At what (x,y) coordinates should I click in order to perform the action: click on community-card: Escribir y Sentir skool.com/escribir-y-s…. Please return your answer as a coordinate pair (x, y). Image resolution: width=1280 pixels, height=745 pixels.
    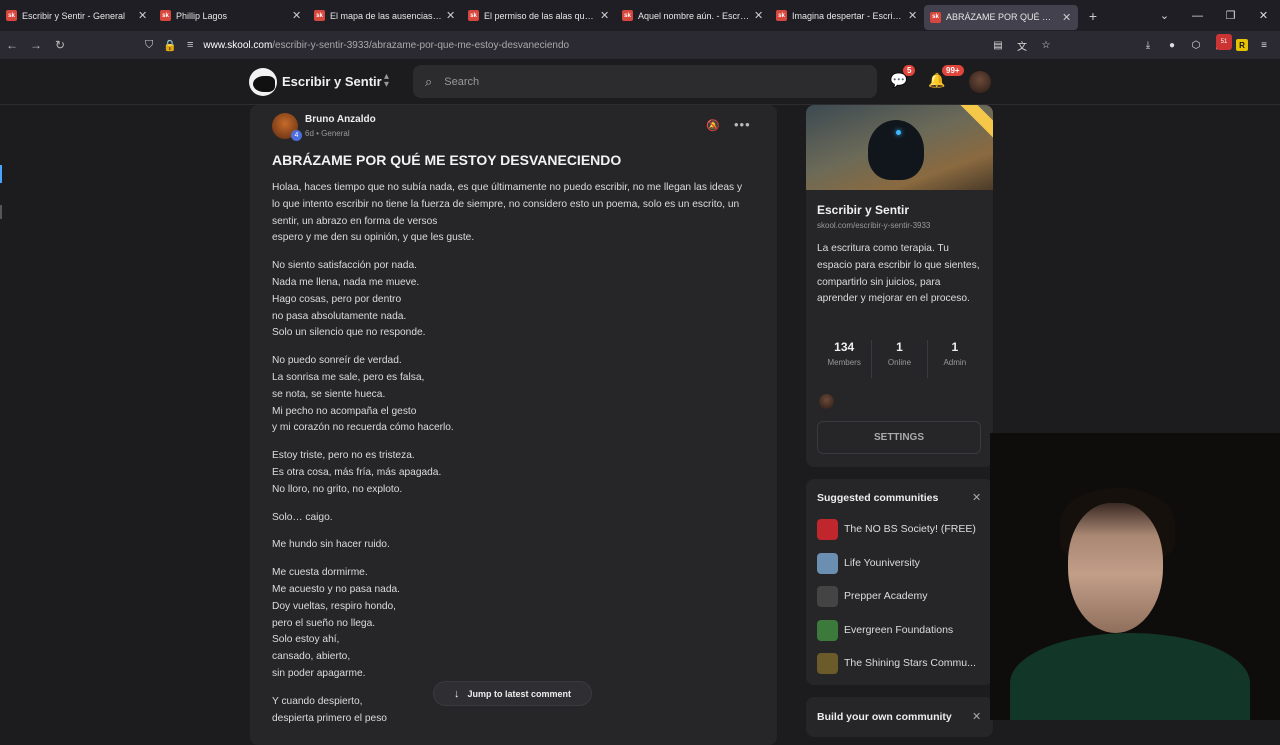
    Looking at the image, I should click on (899, 286).